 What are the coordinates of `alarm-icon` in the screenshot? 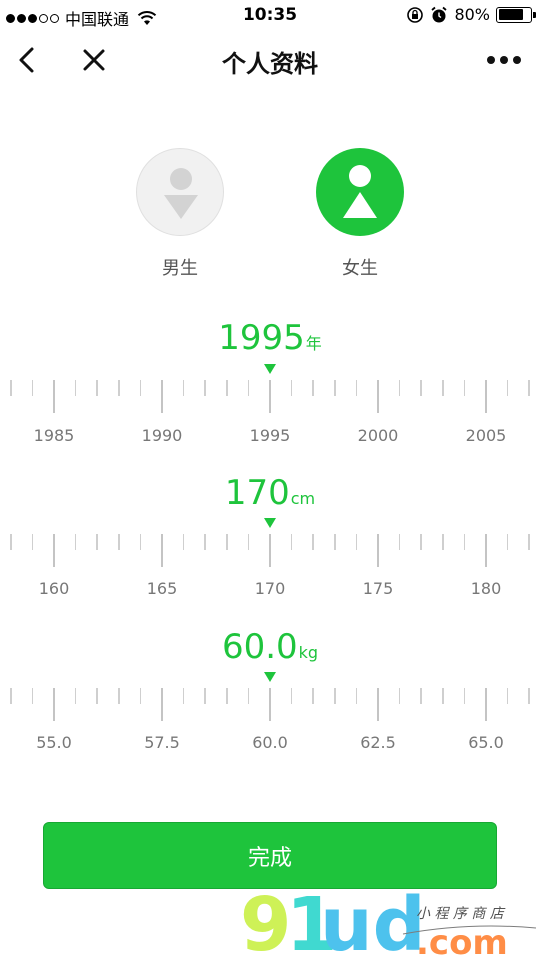 It's located at (439, 14).